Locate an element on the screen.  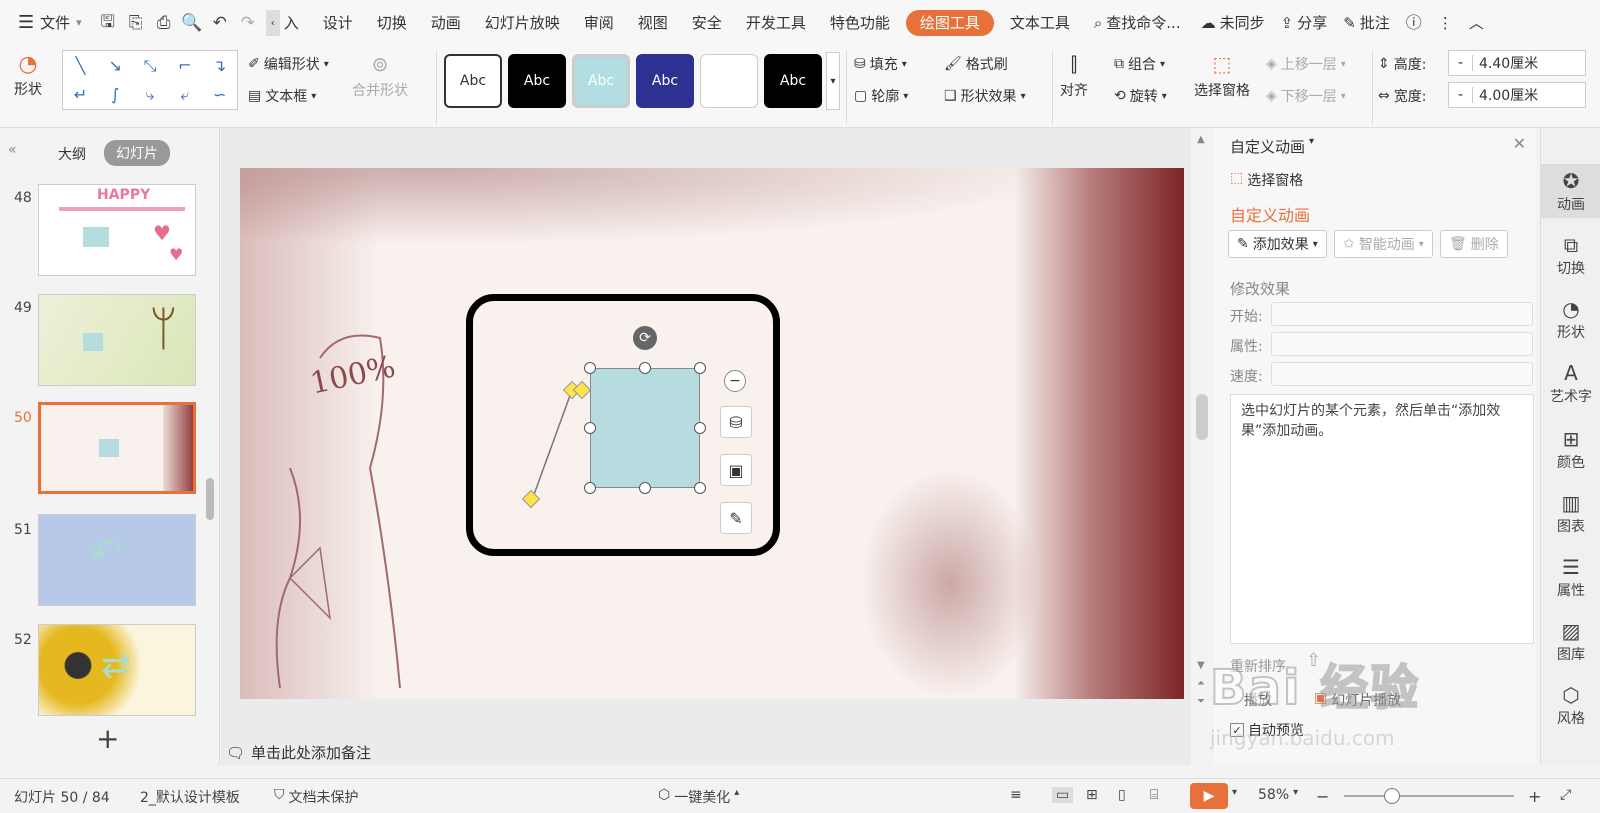
sidebar-item-properties: ☰ 属性 is located at coordinates (1570, 577).